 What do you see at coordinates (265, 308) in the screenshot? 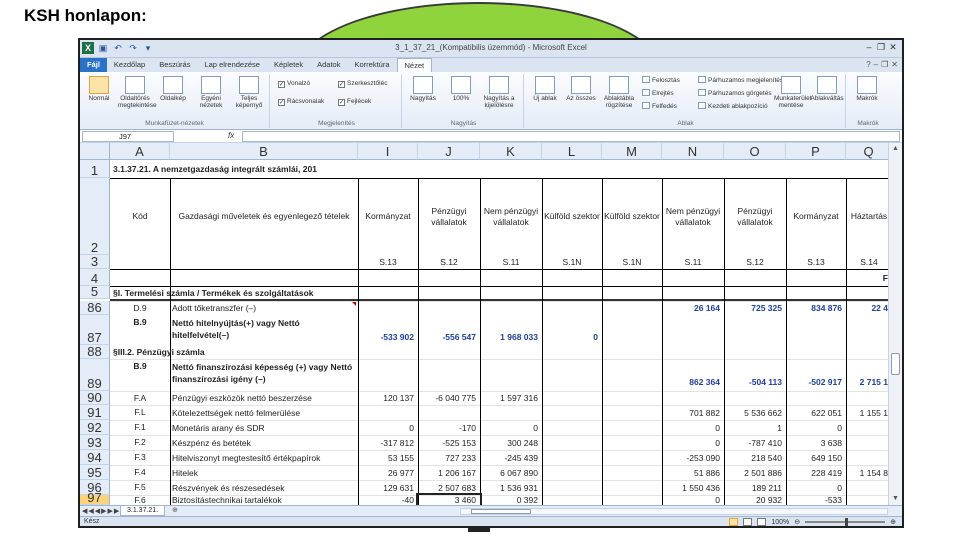
I see `row86-label: Adott tőketranszfer (–)` at bounding box center [265, 308].